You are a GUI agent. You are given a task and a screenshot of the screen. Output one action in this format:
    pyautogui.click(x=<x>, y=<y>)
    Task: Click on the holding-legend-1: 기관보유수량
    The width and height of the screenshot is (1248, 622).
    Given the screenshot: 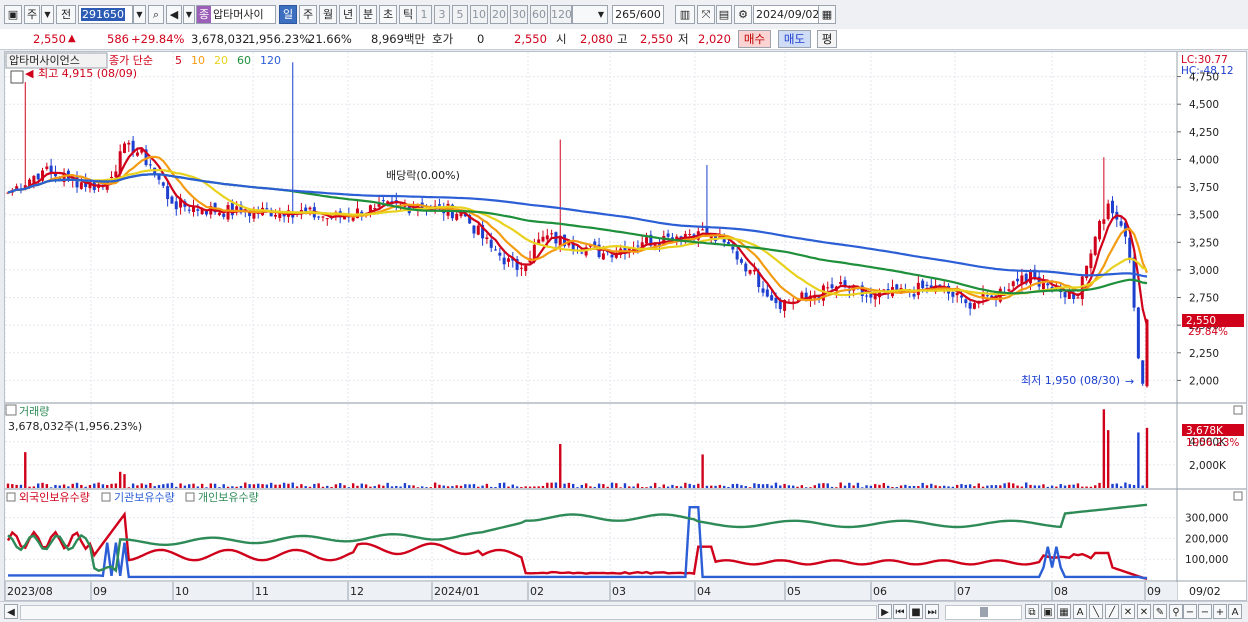 What is the action you would take?
    pyautogui.click(x=144, y=497)
    